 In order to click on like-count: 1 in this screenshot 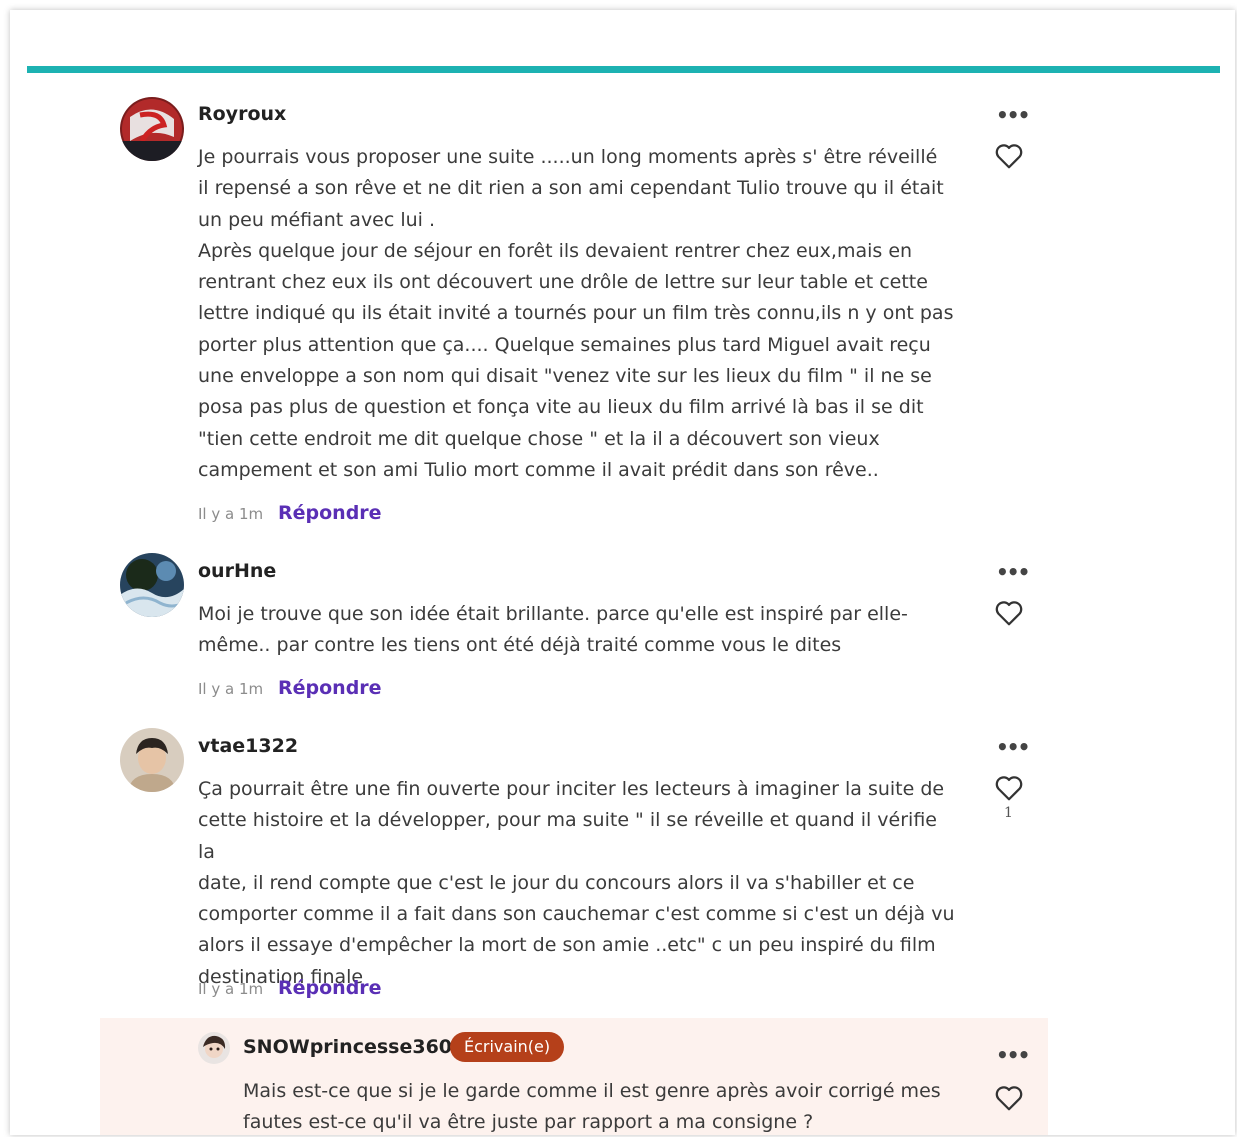, I will do `click(1008, 813)`.